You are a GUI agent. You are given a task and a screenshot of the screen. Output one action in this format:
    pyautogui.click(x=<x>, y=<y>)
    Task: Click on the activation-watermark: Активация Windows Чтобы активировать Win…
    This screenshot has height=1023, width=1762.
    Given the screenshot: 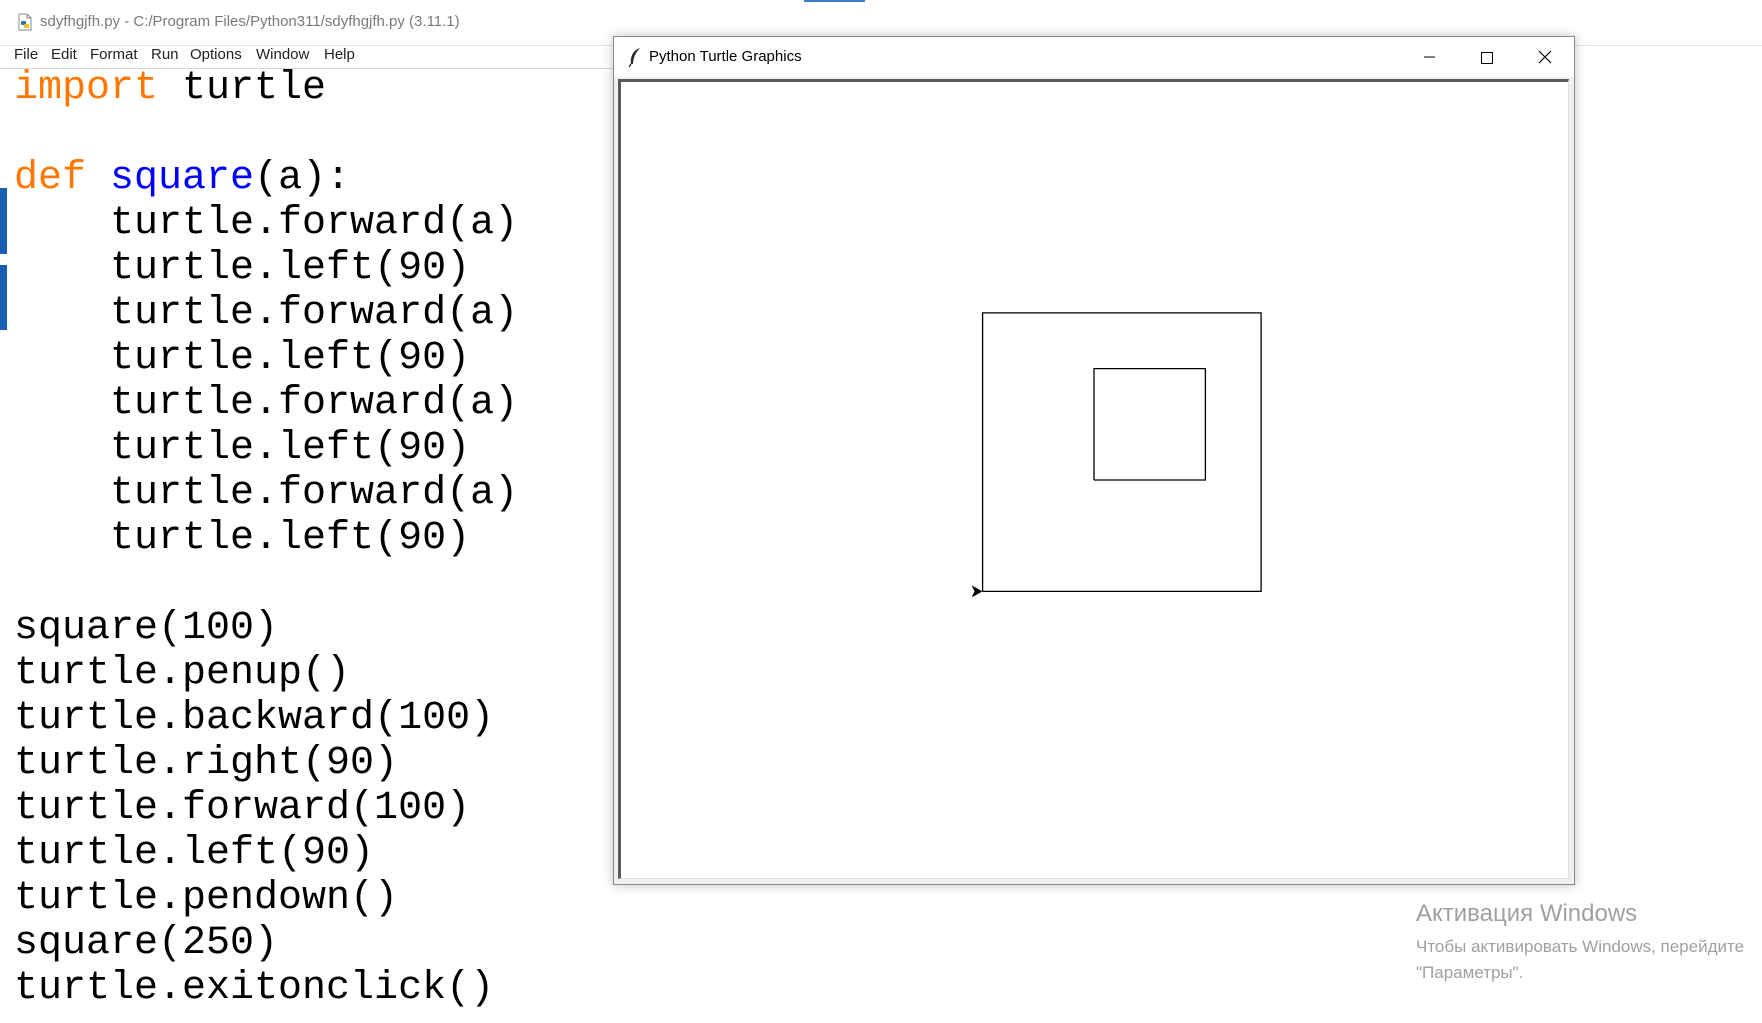 What is the action you would take?
    pyautogui.click(x=1580, y=943)
    